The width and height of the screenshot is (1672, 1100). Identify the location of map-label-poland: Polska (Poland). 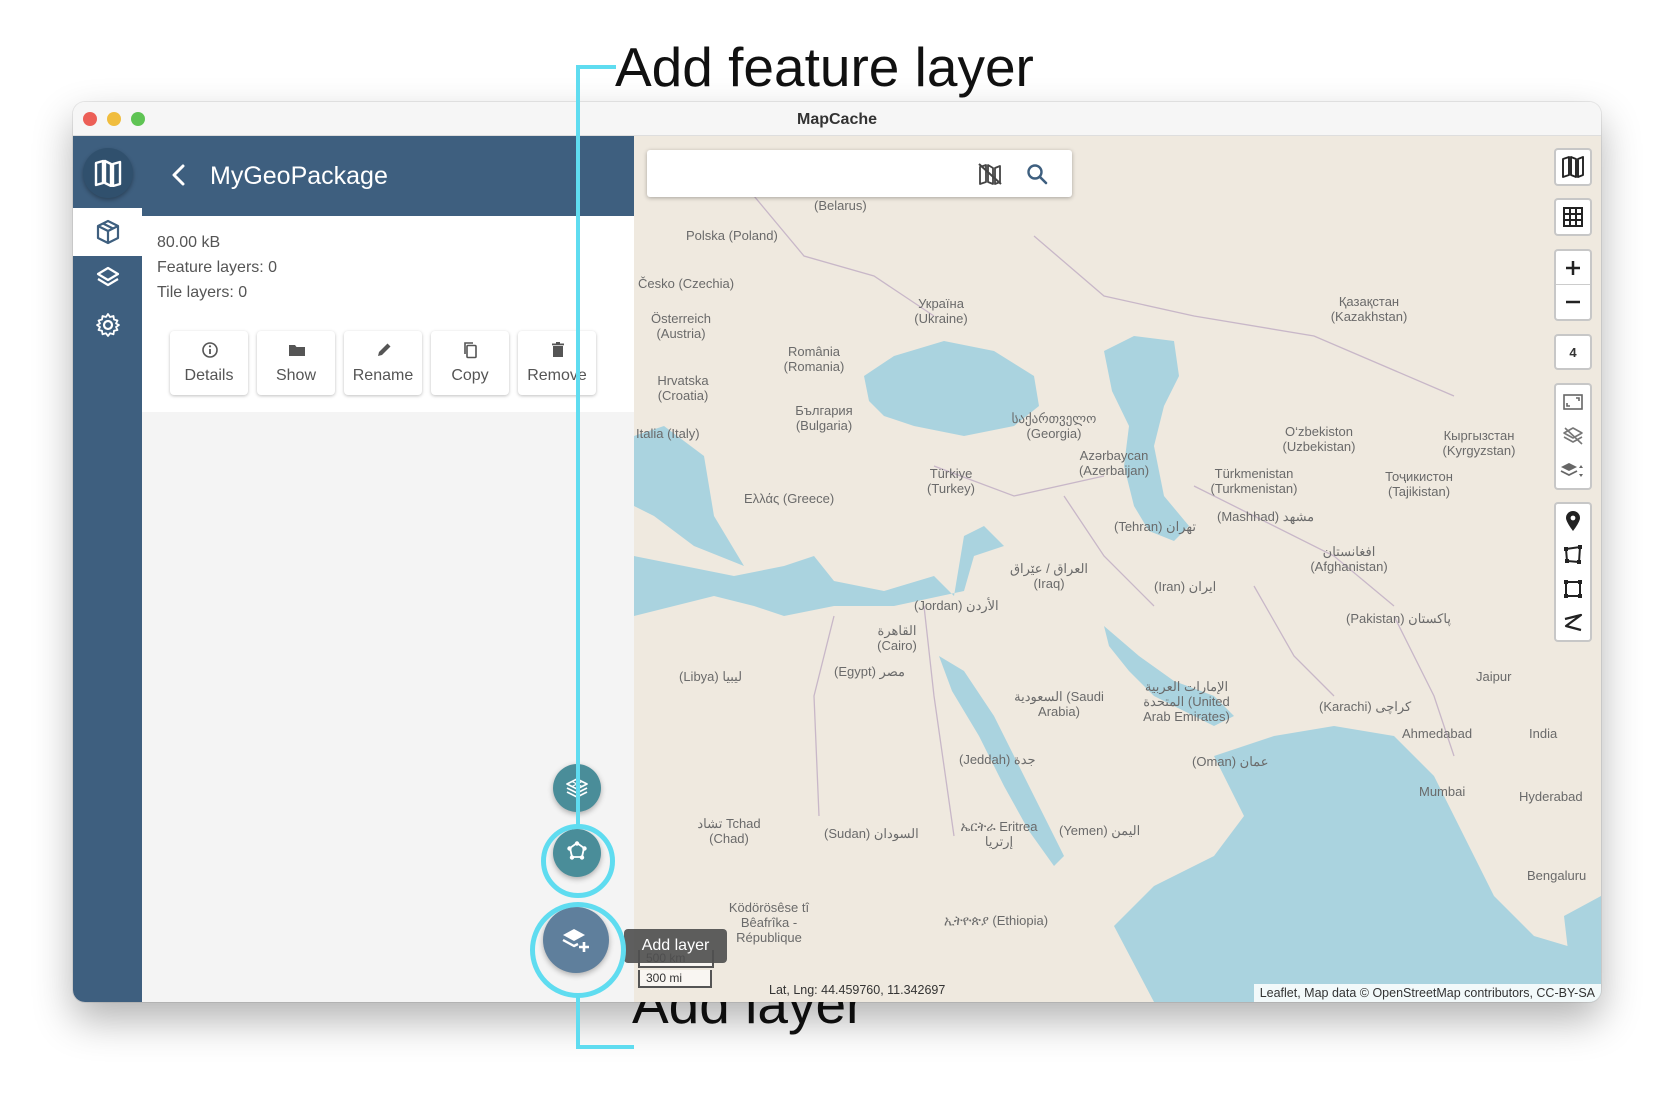
(732, 235).